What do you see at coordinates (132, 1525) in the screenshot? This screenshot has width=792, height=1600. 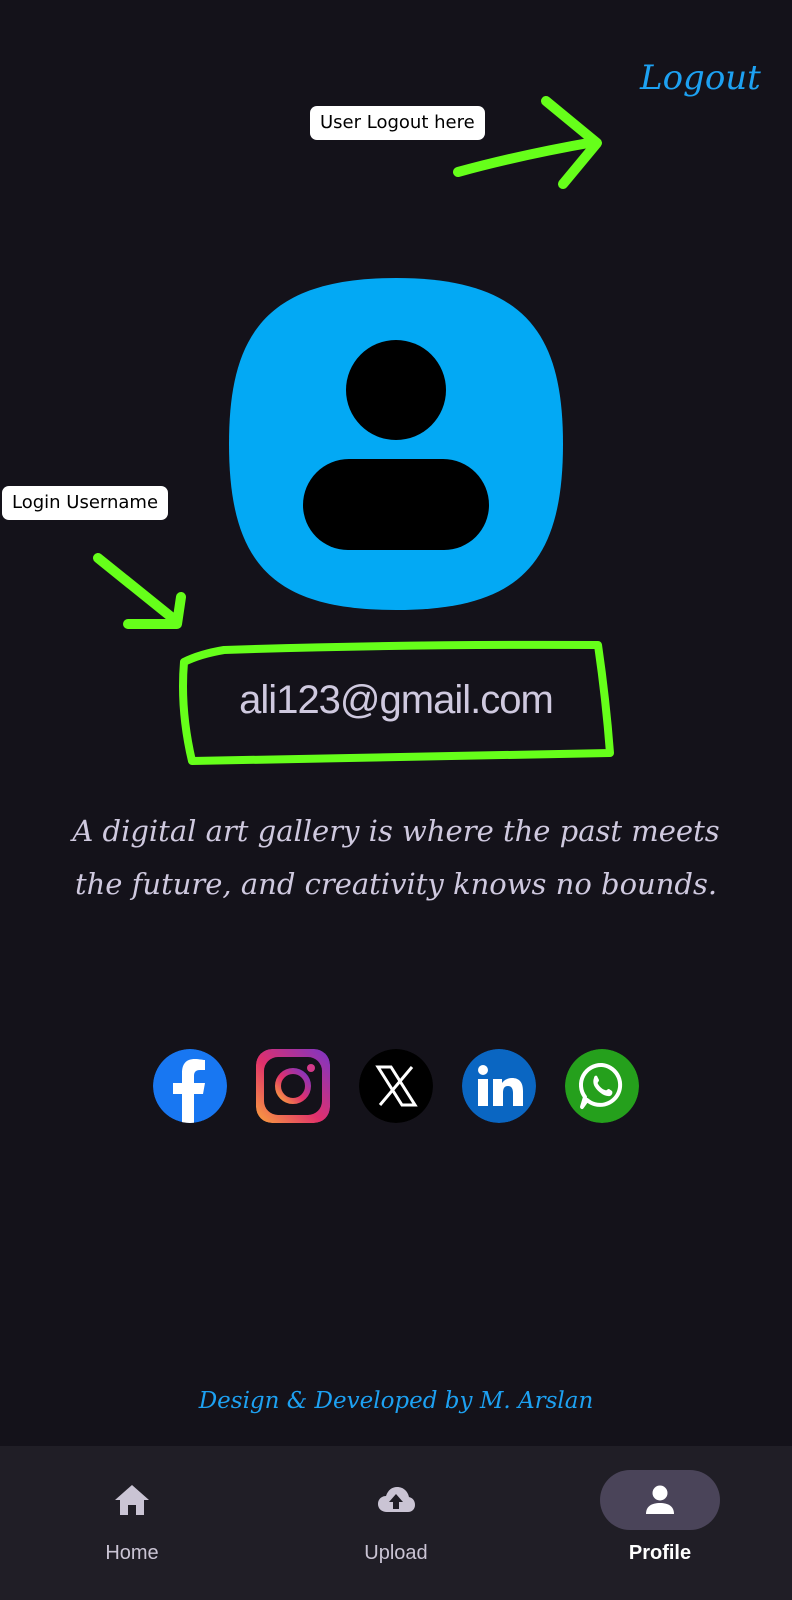 I see `nav-home: Home` at bounding box center [132, 1525].